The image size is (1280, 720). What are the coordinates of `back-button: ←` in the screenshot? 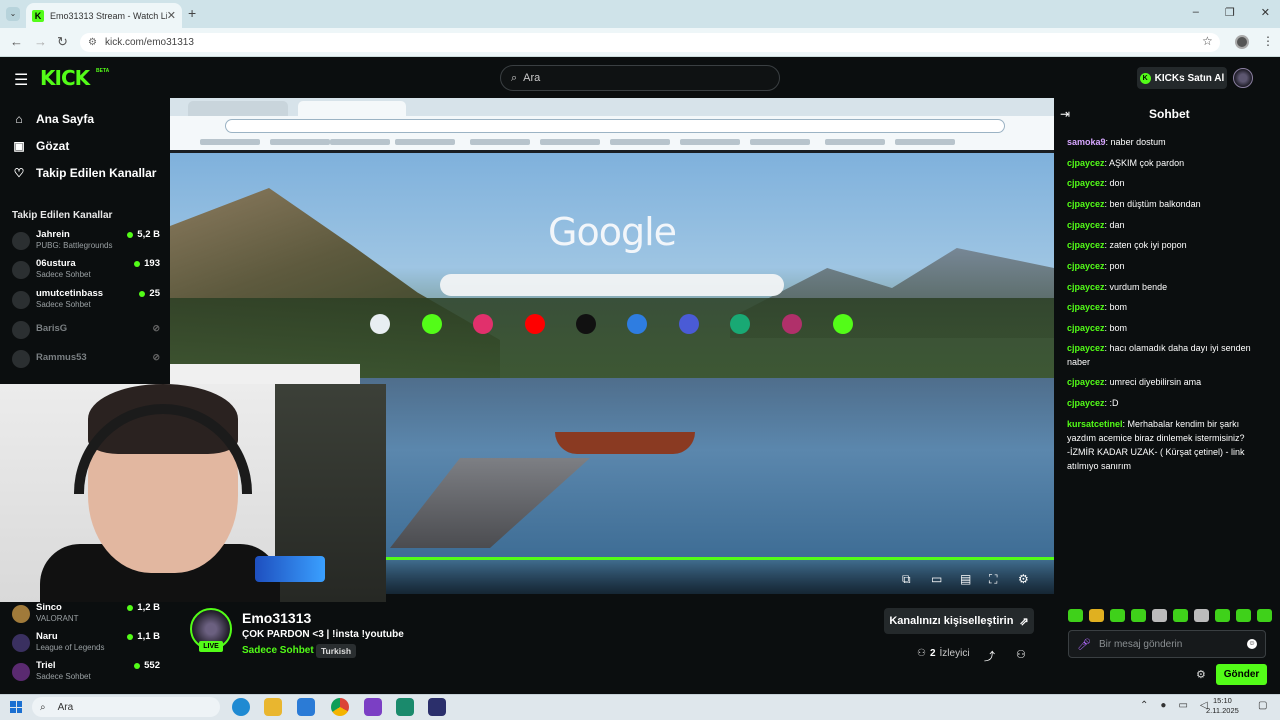 It's located at (16, 41).